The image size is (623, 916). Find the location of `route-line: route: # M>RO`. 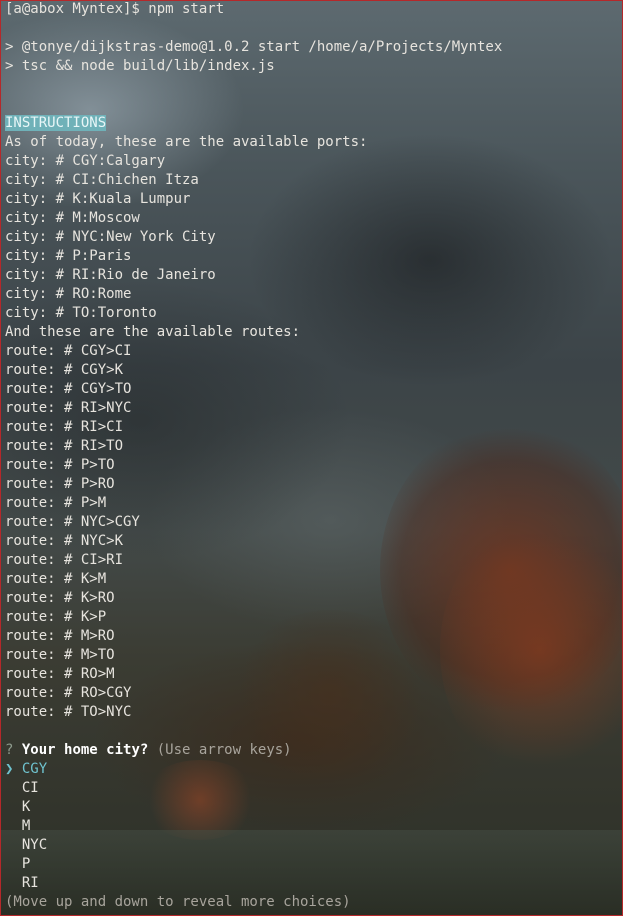

route-line: route: # M>RO is located at coordinates (60, 636).